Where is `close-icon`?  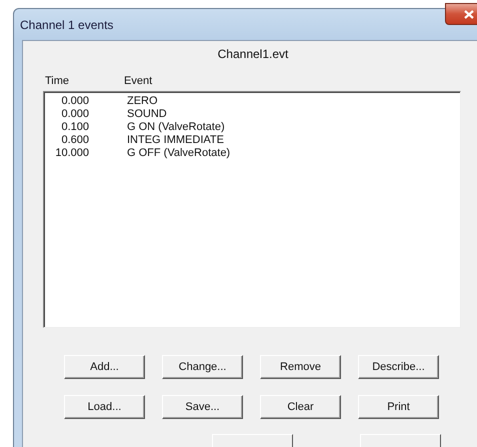 close-icon is located at coordinates (469, 14).